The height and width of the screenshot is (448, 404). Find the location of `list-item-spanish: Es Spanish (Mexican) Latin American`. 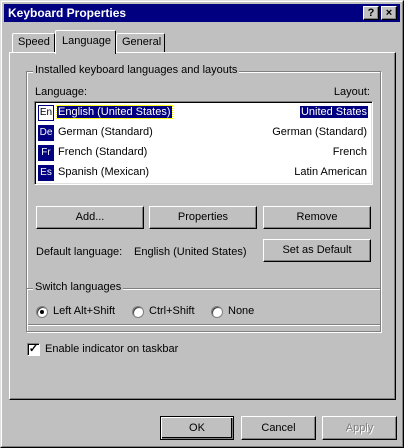

list-item-spanish: Es Spanish (Mexican) Latin American is located at coordinates (203, 173).